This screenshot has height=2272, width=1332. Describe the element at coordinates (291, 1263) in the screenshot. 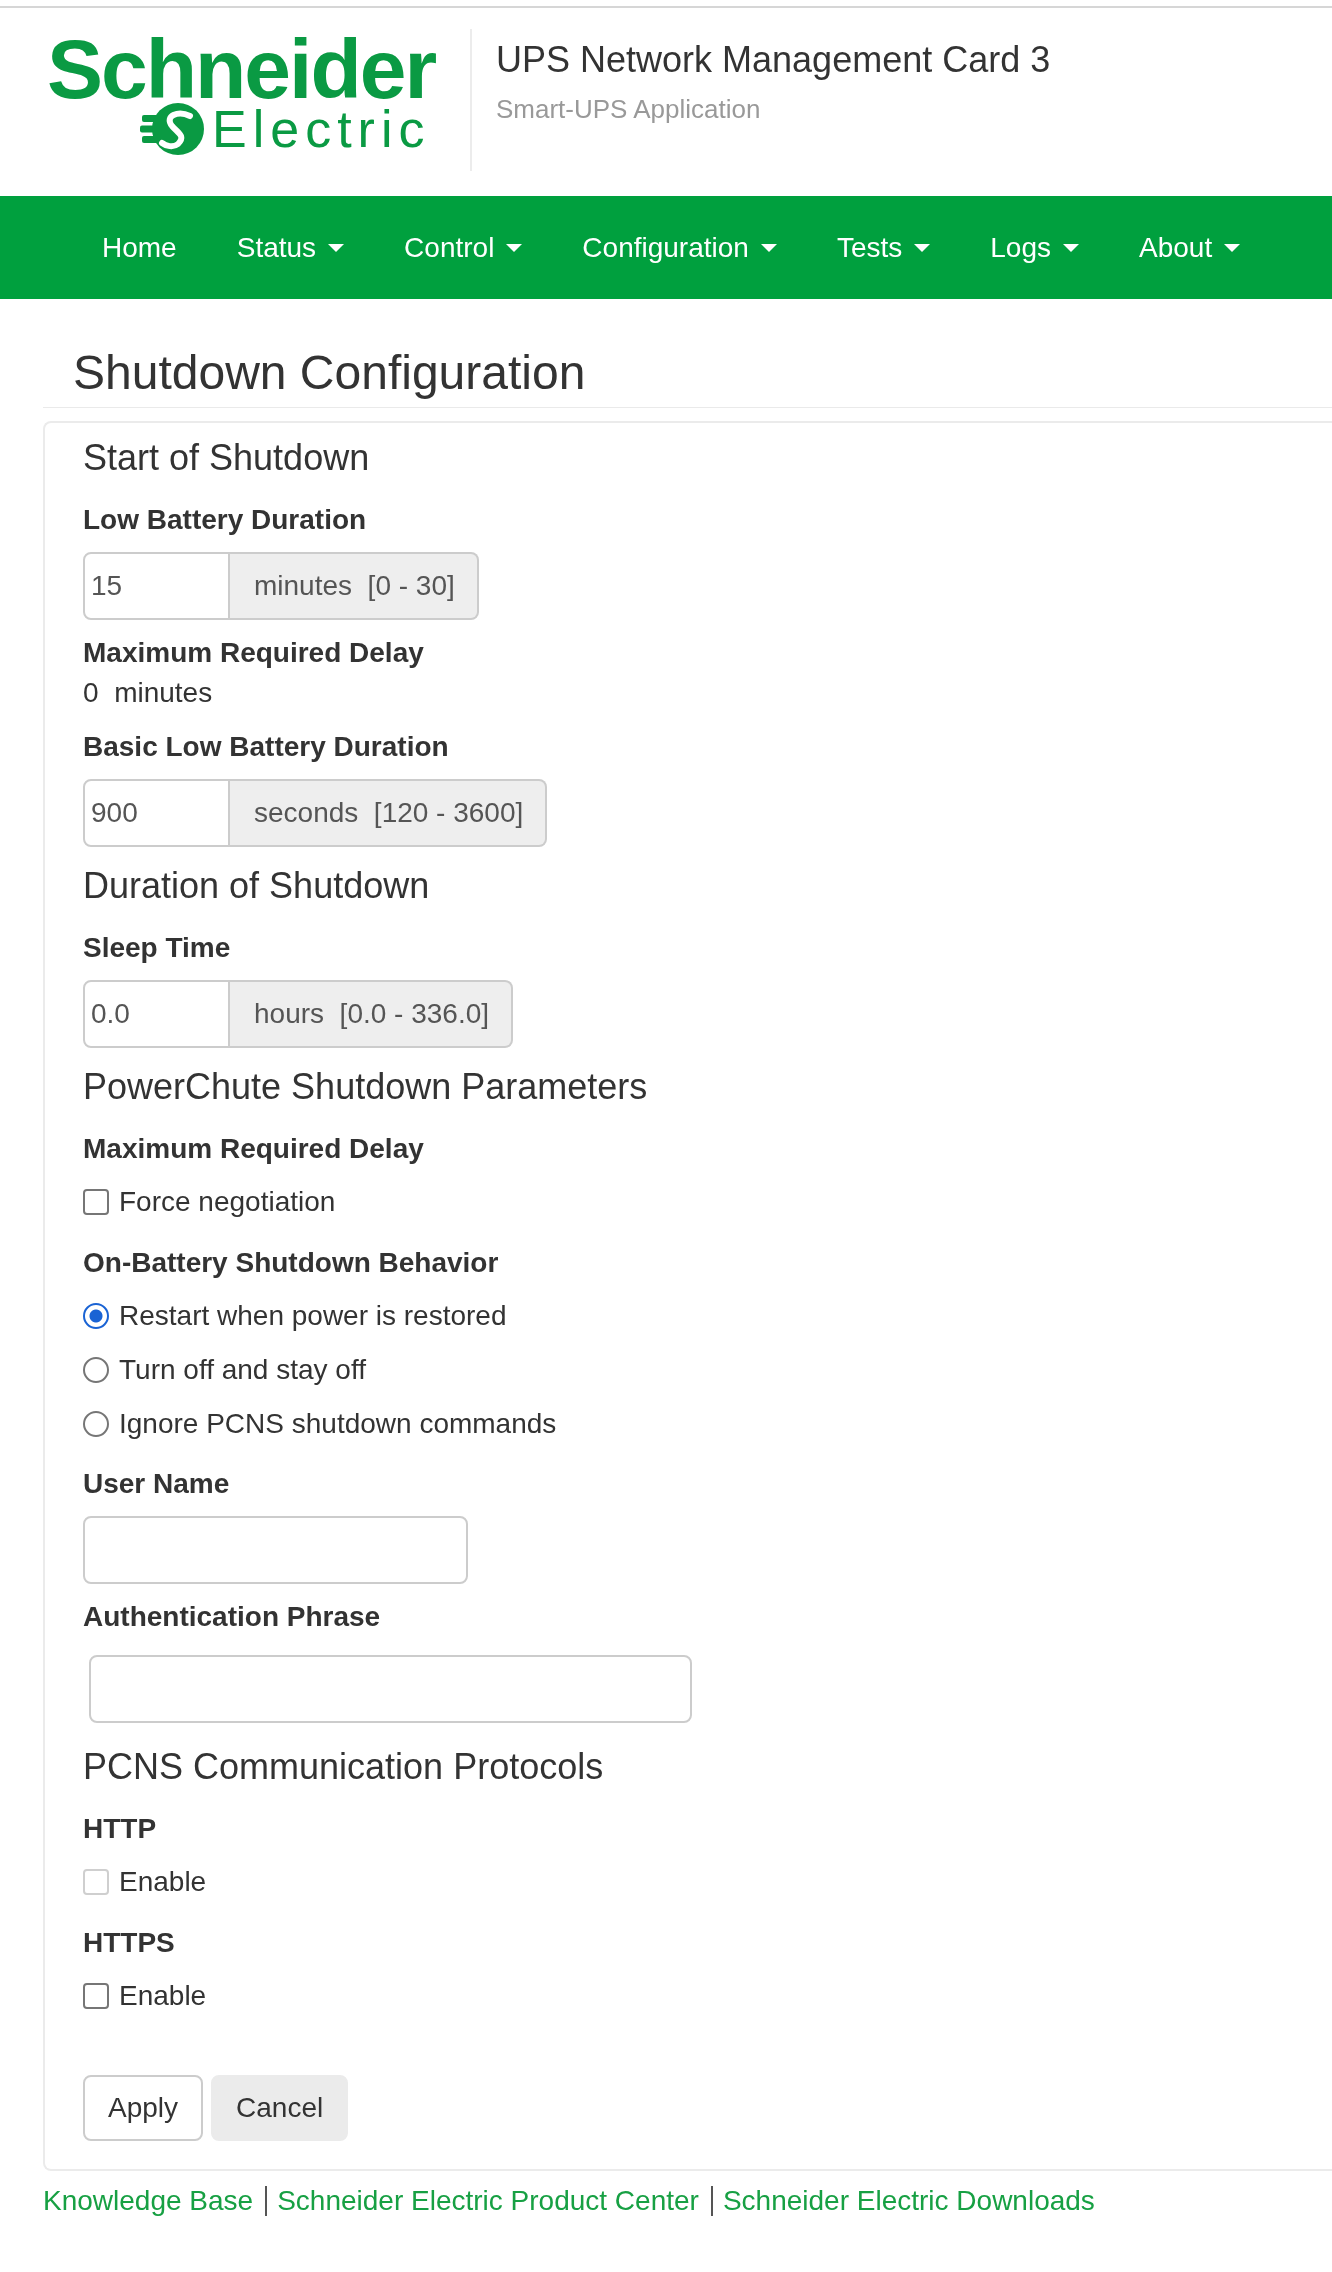

I see `field-label: On-Battery Shutdown Behavior` at that location.